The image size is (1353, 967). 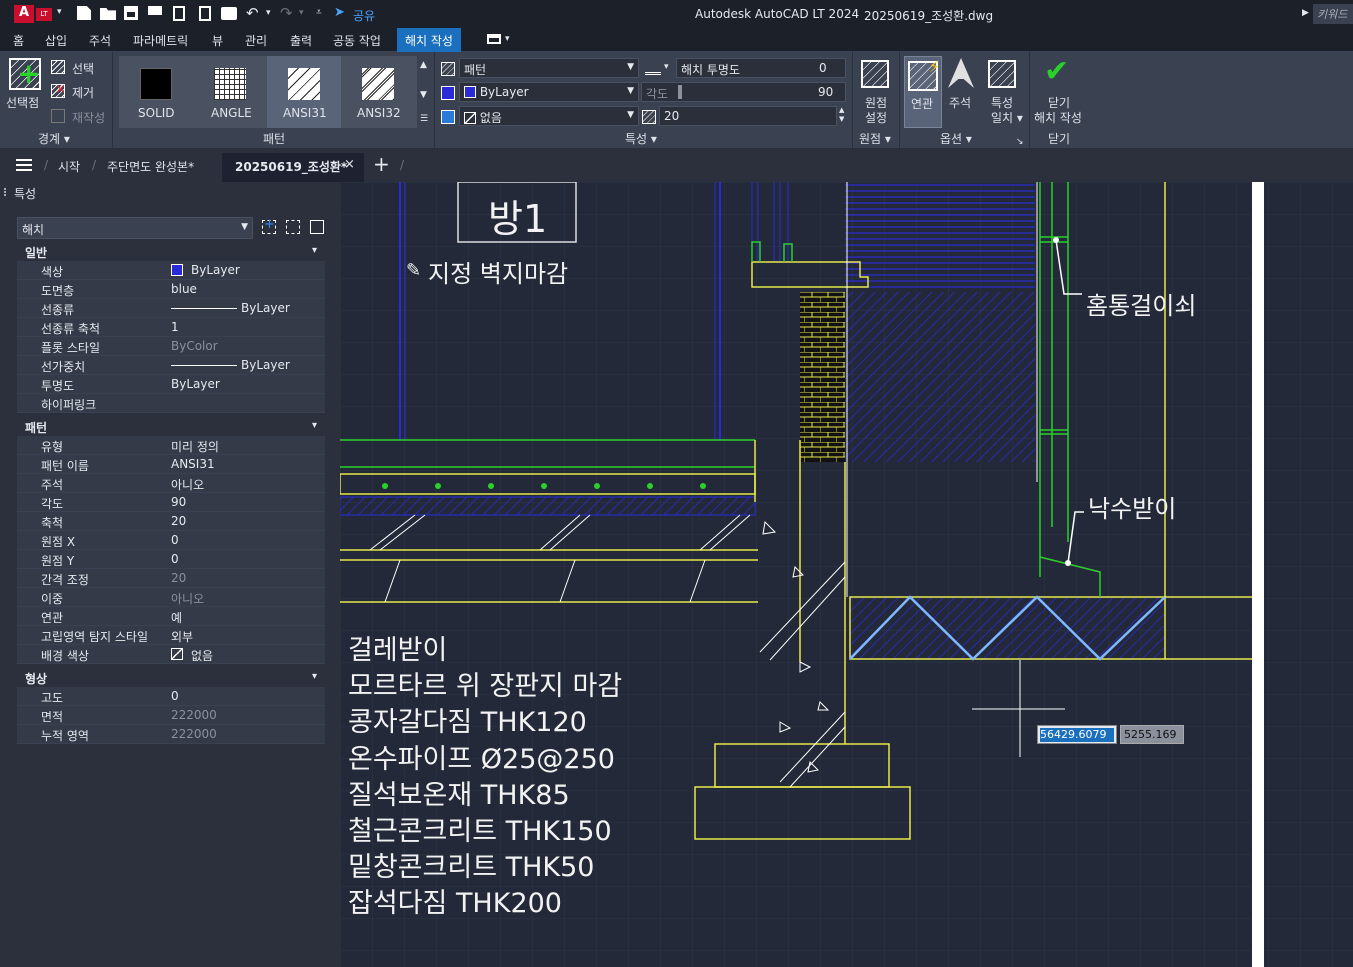 What do you see at coordinates (841, 115) in the screenshot?
I see `scale-spinner-icon: ▲ ▼` at bounding box center [841, 115].